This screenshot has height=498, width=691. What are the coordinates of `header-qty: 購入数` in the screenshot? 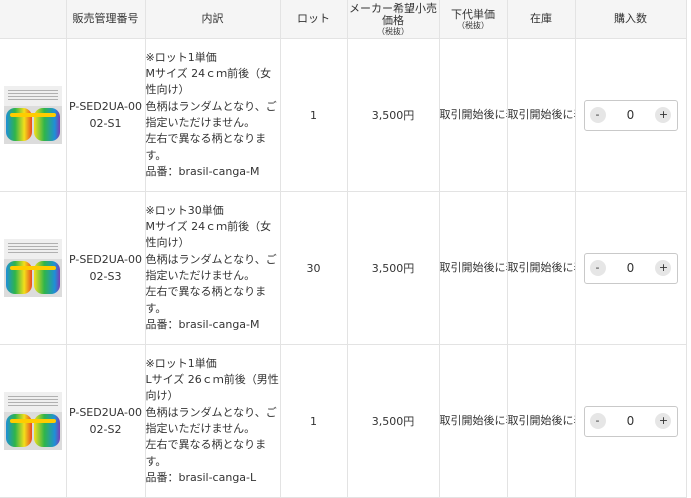 It's located at (631, 19).